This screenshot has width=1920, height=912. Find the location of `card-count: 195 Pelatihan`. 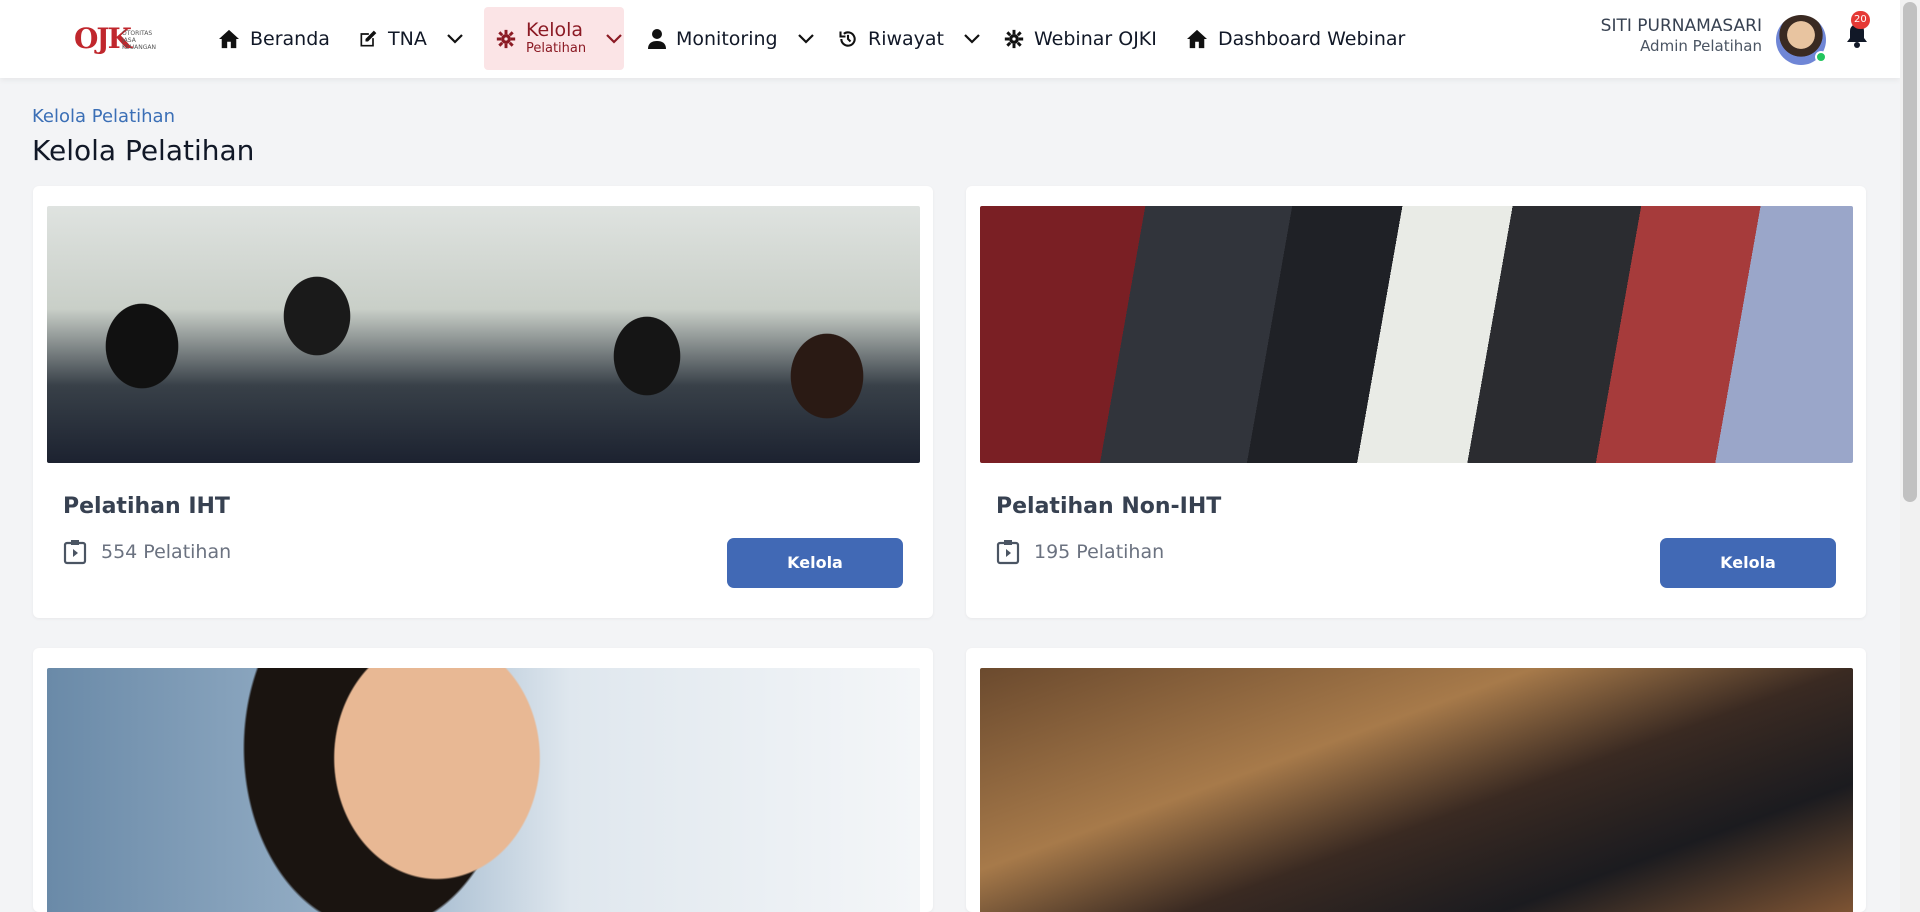

card-count: 195 Pelatihan is located at coordinates (1080, 552).